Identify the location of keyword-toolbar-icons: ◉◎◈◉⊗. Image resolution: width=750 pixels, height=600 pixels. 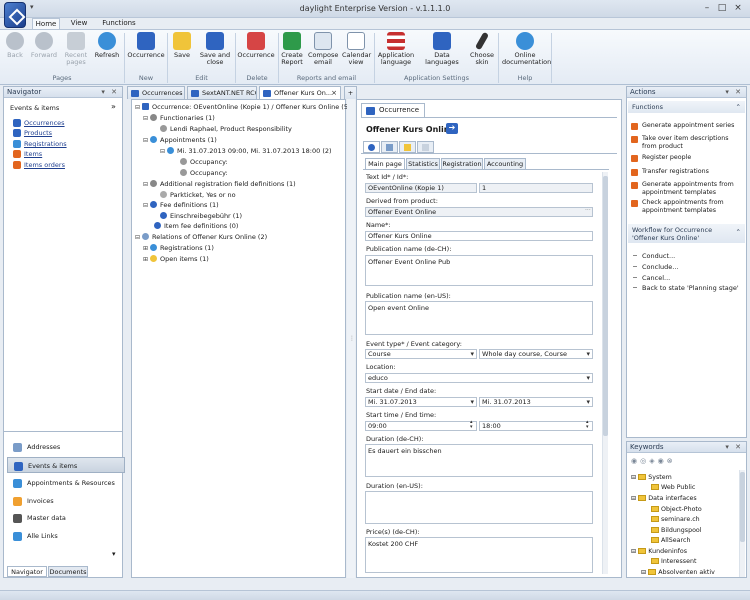
(653, 461).